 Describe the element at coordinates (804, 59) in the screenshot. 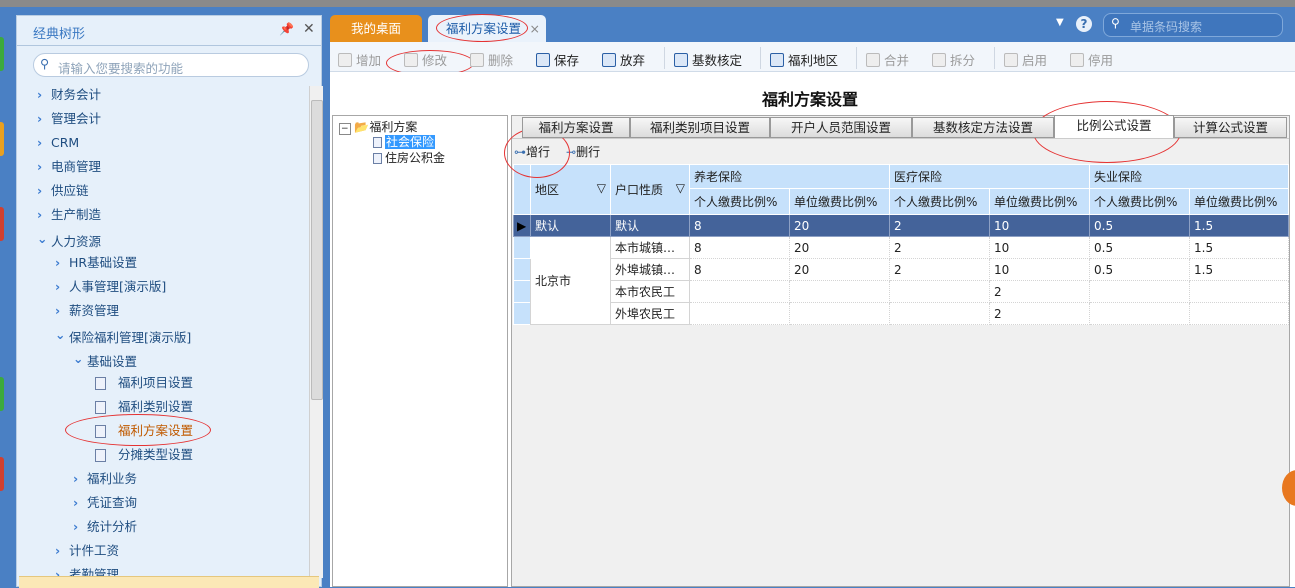

I see `toolbar-button: 福利地区` at that location.